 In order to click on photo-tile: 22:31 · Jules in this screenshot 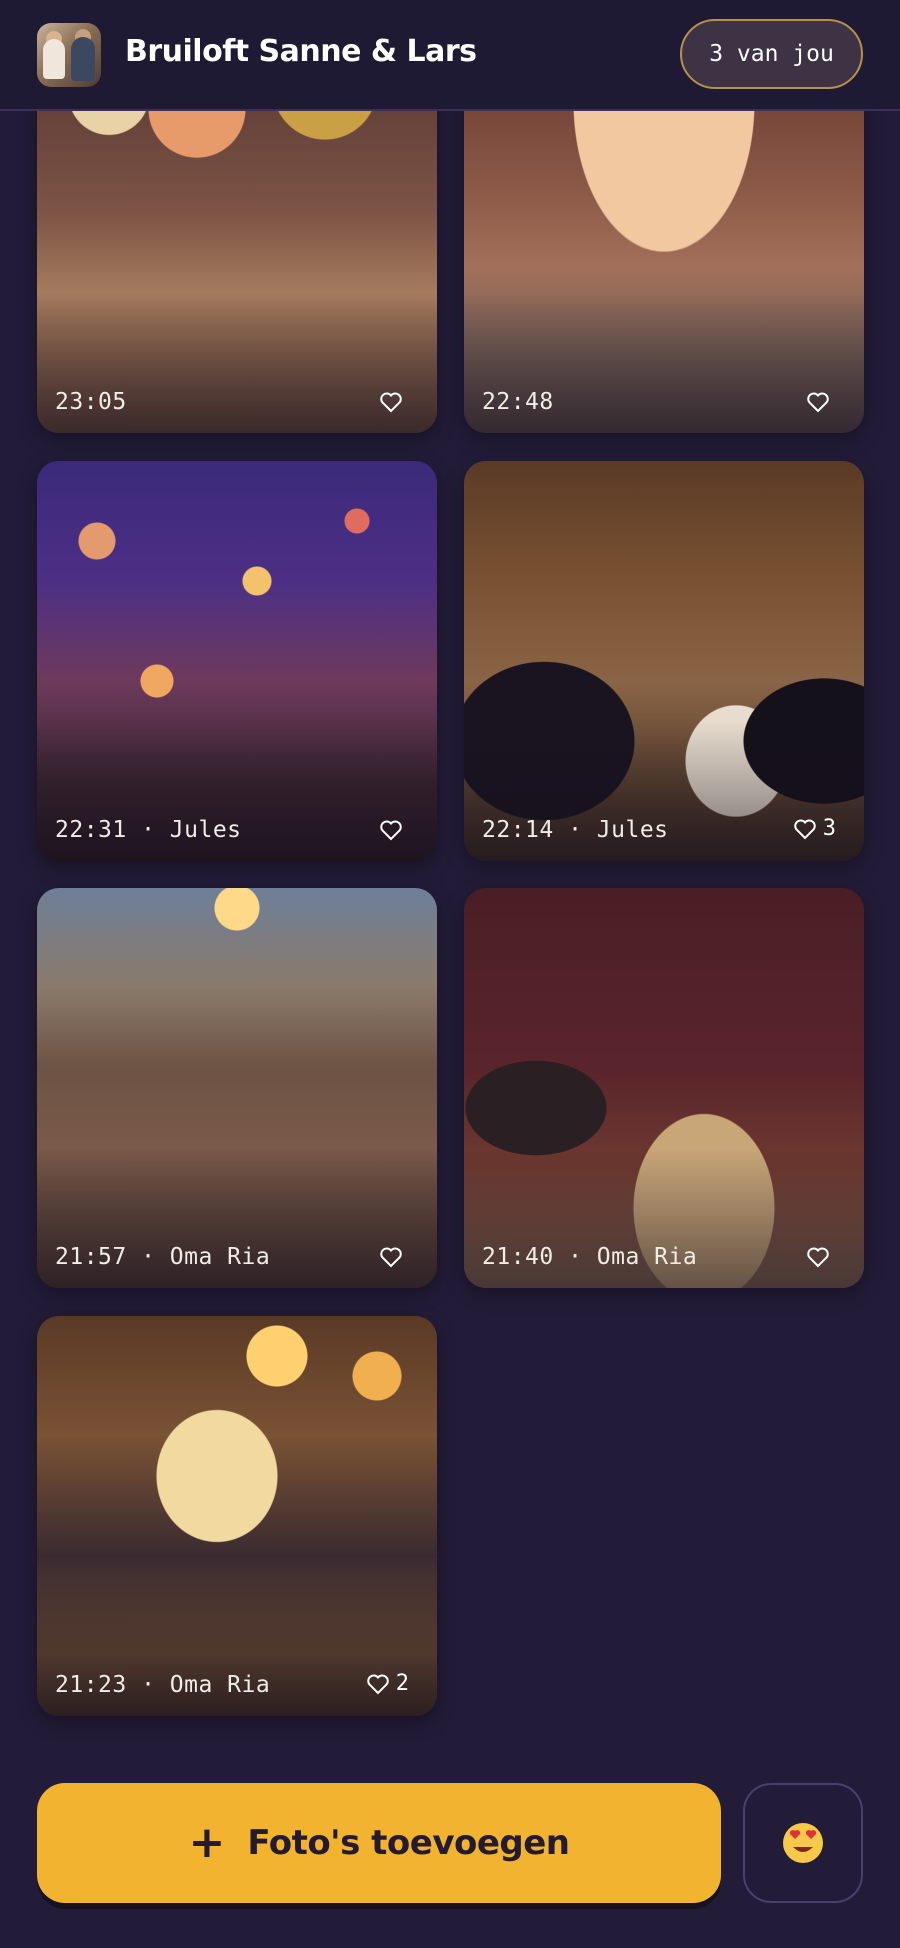, I will do `click(237, 661)`.